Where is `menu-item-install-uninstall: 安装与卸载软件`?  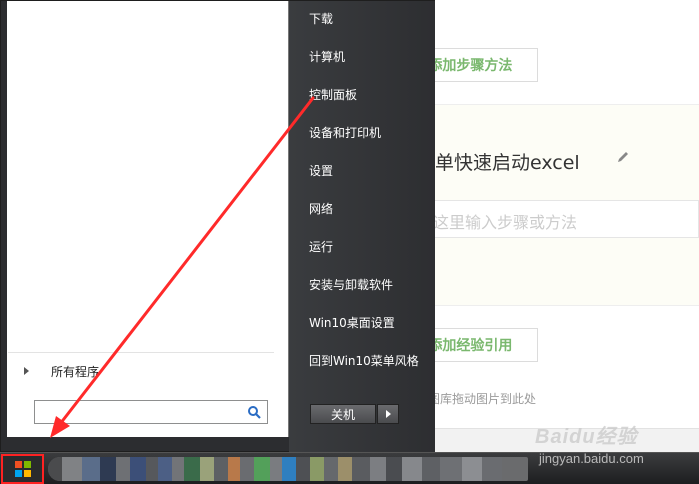 menu-item-install-uninstall: 安装与卸载软件 is located at coordinates (351, 285).